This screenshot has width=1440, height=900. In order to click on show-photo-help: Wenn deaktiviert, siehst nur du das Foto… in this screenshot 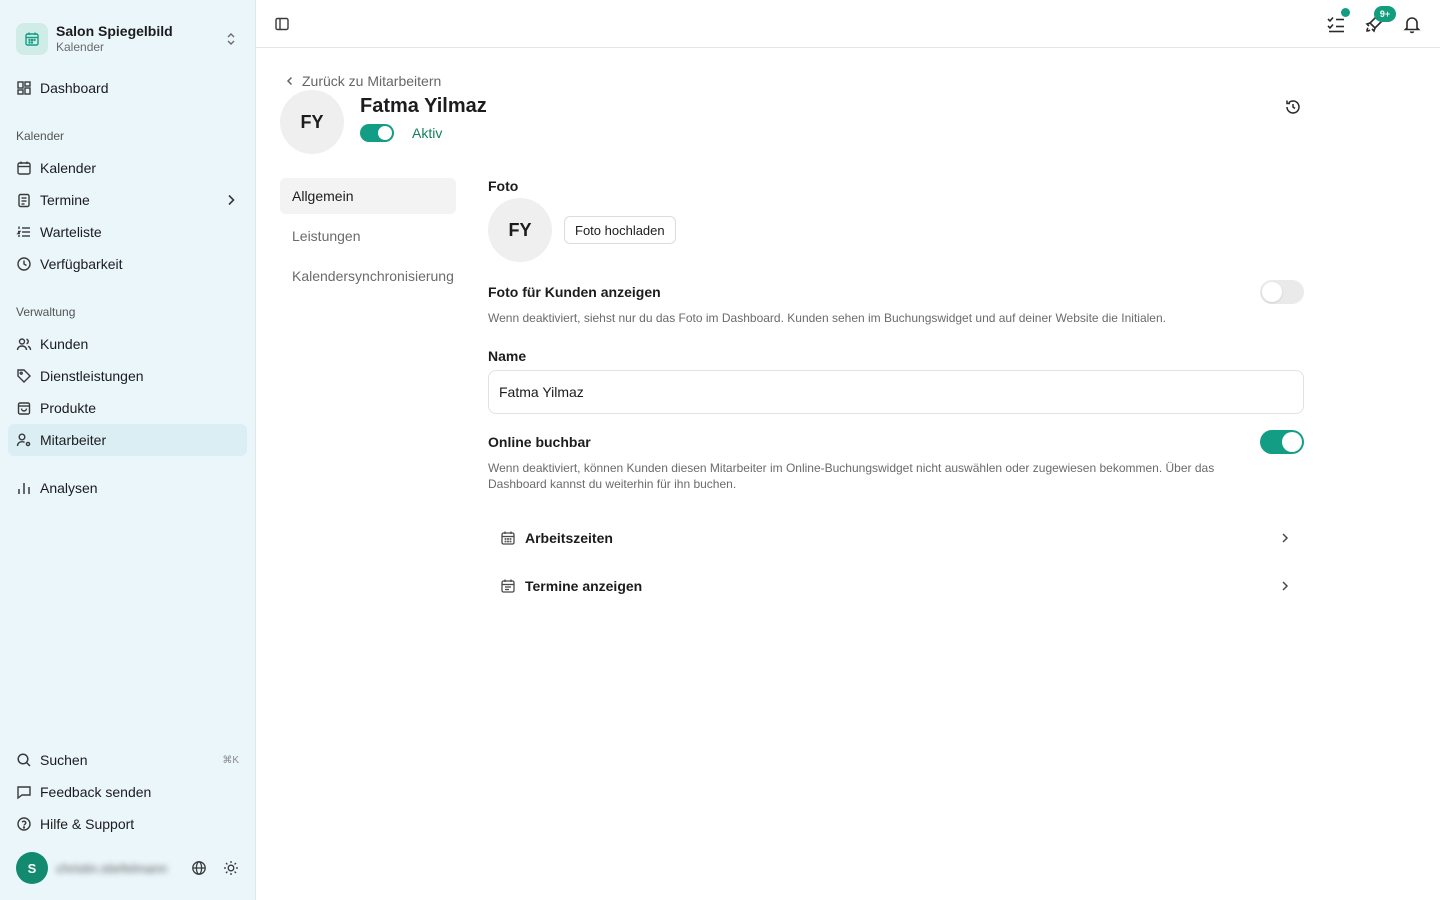, I will do `click(827, 318)`.